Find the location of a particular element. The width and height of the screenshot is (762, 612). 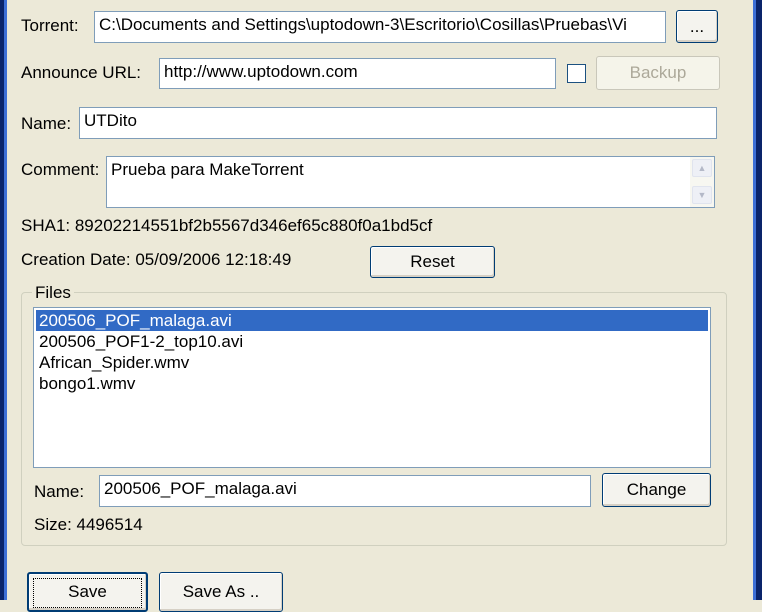

backup-checkbox is located at coordinates (576, 73).